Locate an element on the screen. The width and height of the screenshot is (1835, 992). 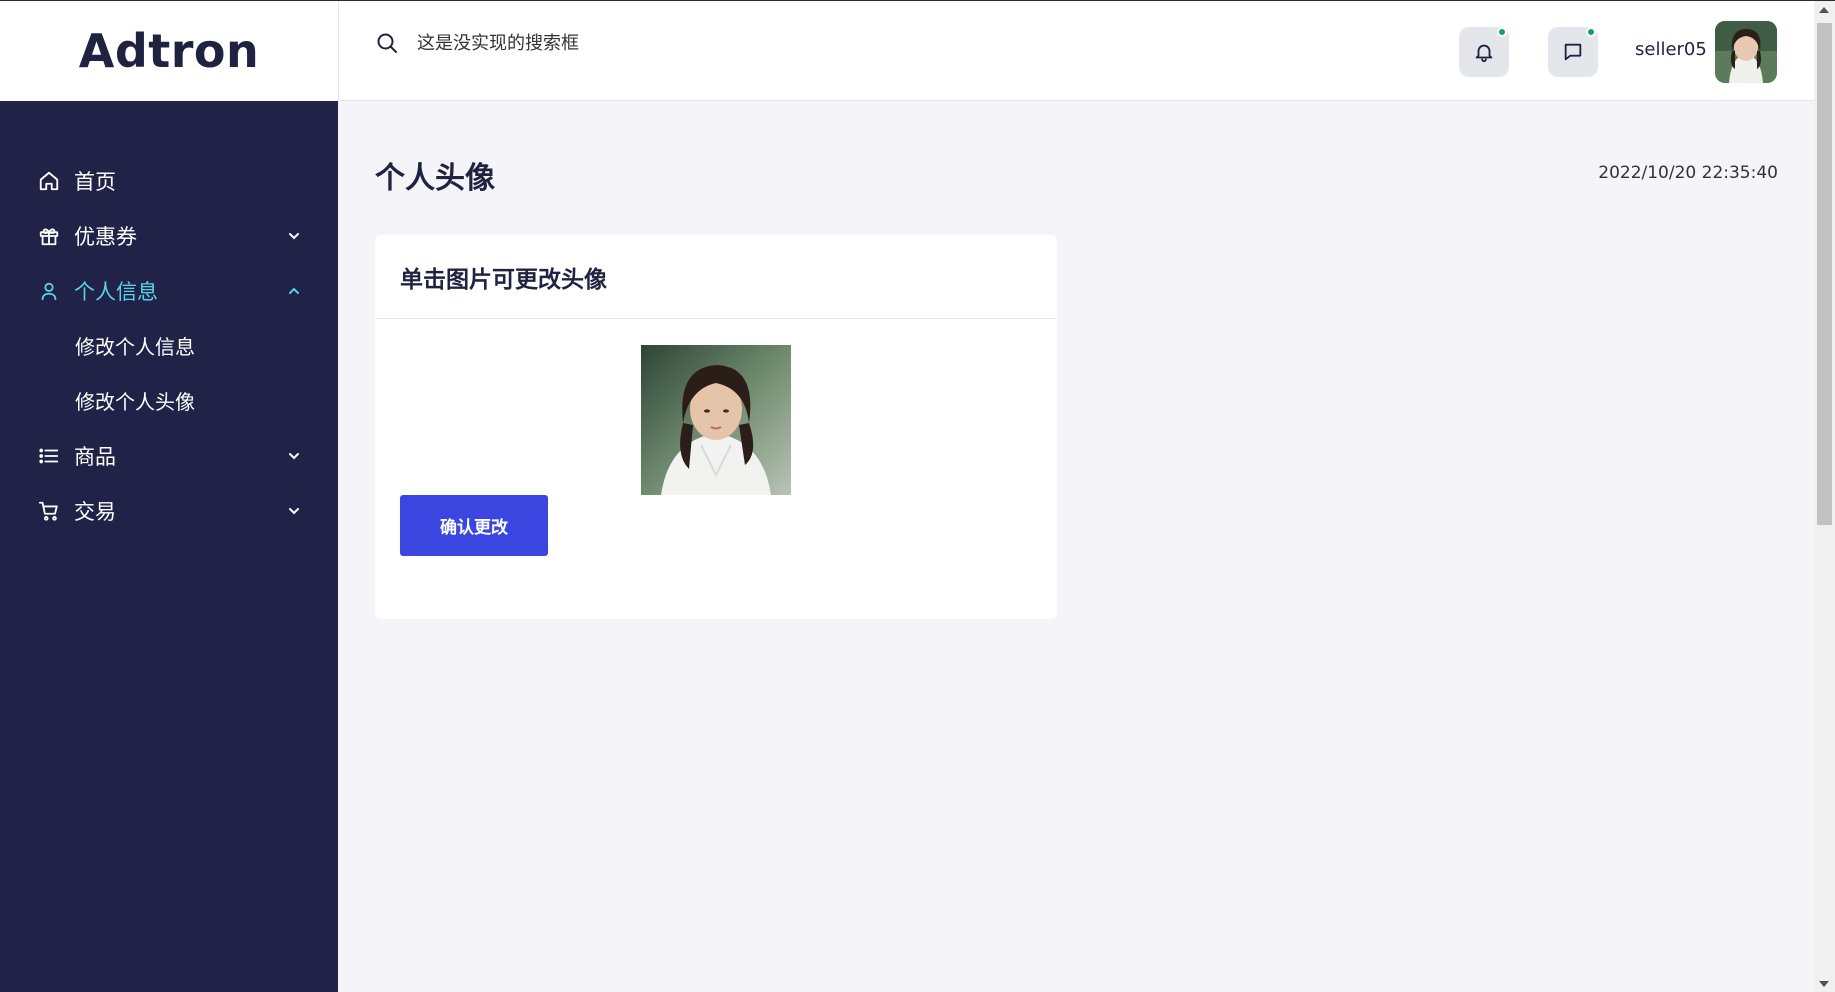
sidebar-item-coupons: 优惠券 is located at coordinates (169, 235).